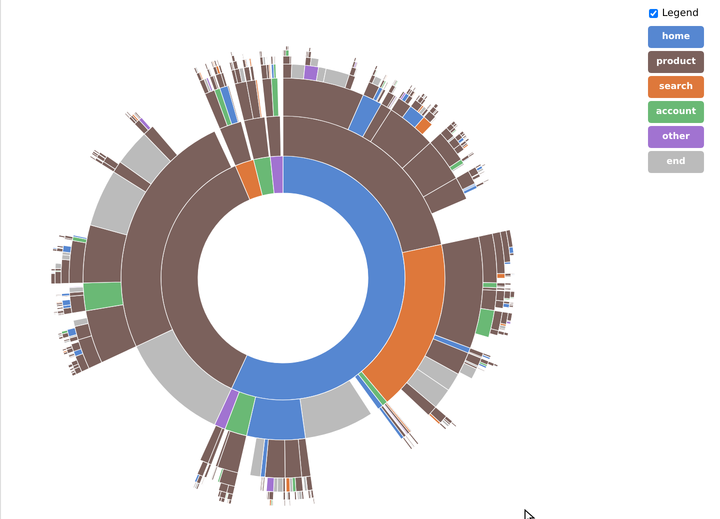 Image resolution: width=720 pixels, height=519 pixels. What do you see at coordinates (680, 13) in the screenshot?
I see `legend-label: Legend` at bounding box center [680, 13].